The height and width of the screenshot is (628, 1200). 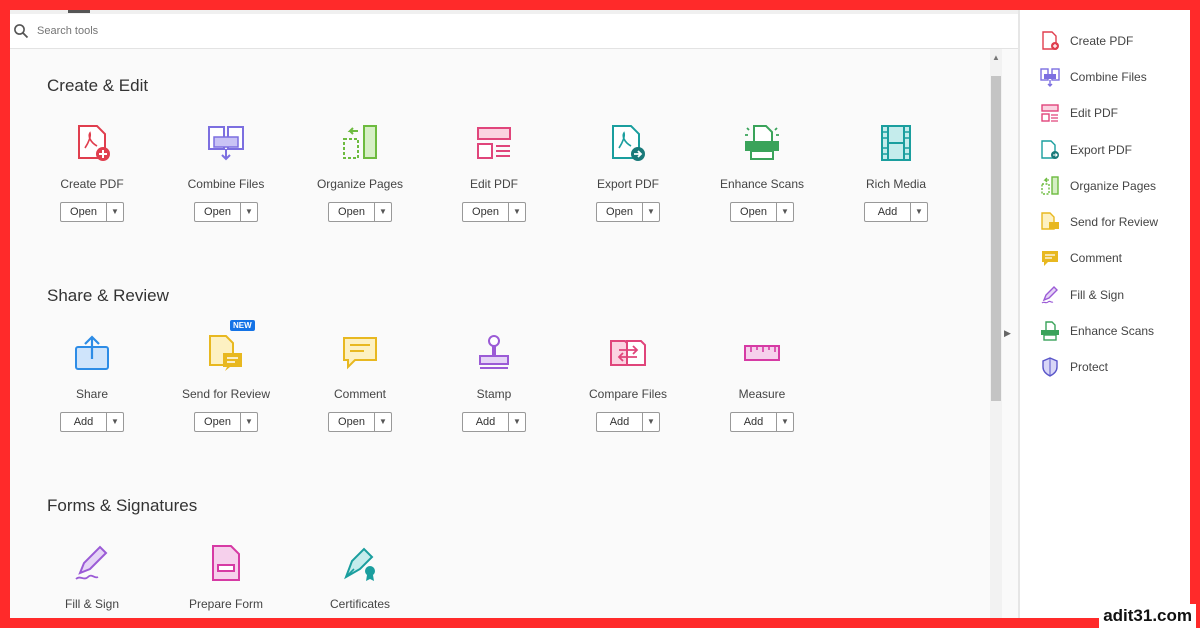 What do you see at coordinates (1007, 333) in the screenshot?
I see `collapse-panel-icon: ▶` at bounding box center [1007, 333].